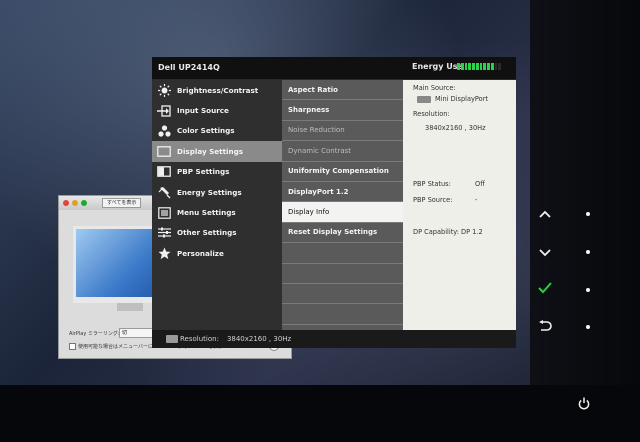 This screenshot has width=640, height=442. Describe the element at coordinates (342, 90) in the screenshot. I see `submenu-aspect-ratio: Aspect Ratio` at that location.